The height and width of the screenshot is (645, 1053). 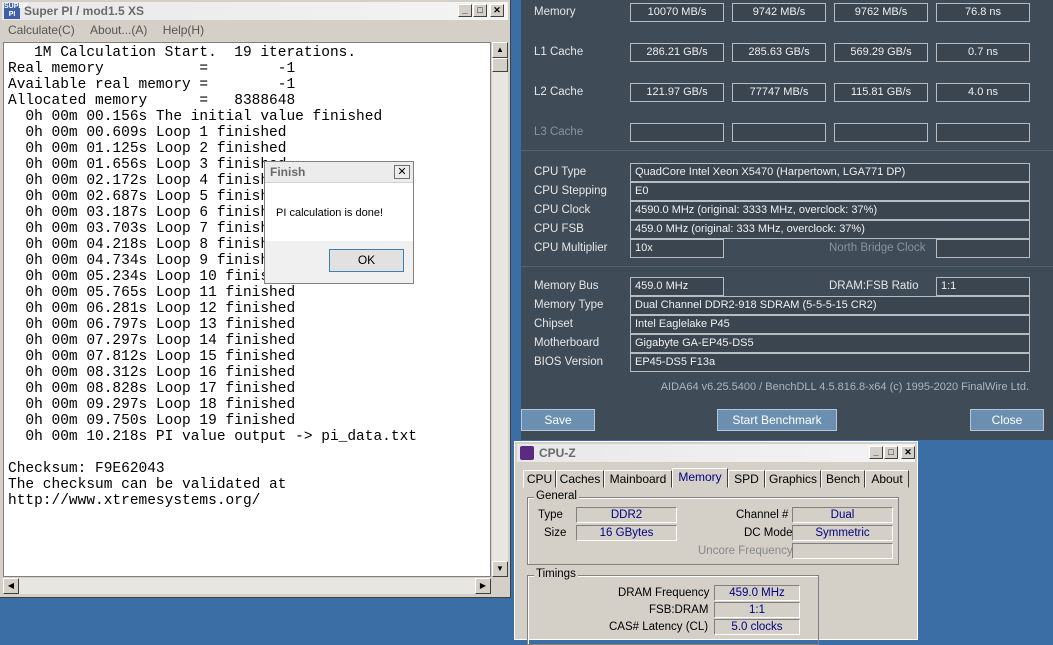 I want to click on uncore-frequency-value, so click(x=842, y=551).